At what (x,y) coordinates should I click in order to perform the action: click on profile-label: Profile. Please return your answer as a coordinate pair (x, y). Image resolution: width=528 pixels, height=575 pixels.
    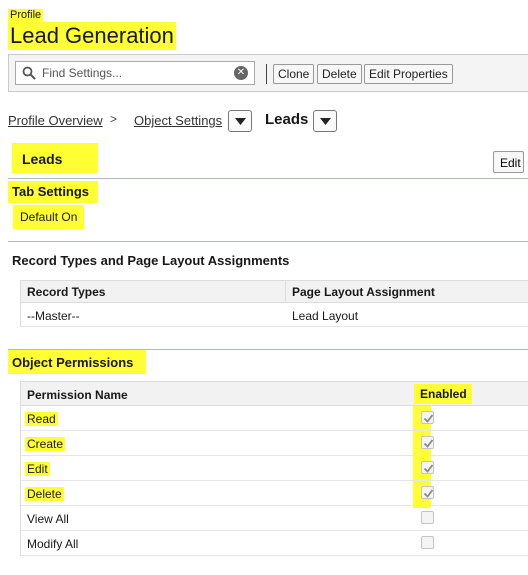
    Looking at the image, I should click on (26, 15).